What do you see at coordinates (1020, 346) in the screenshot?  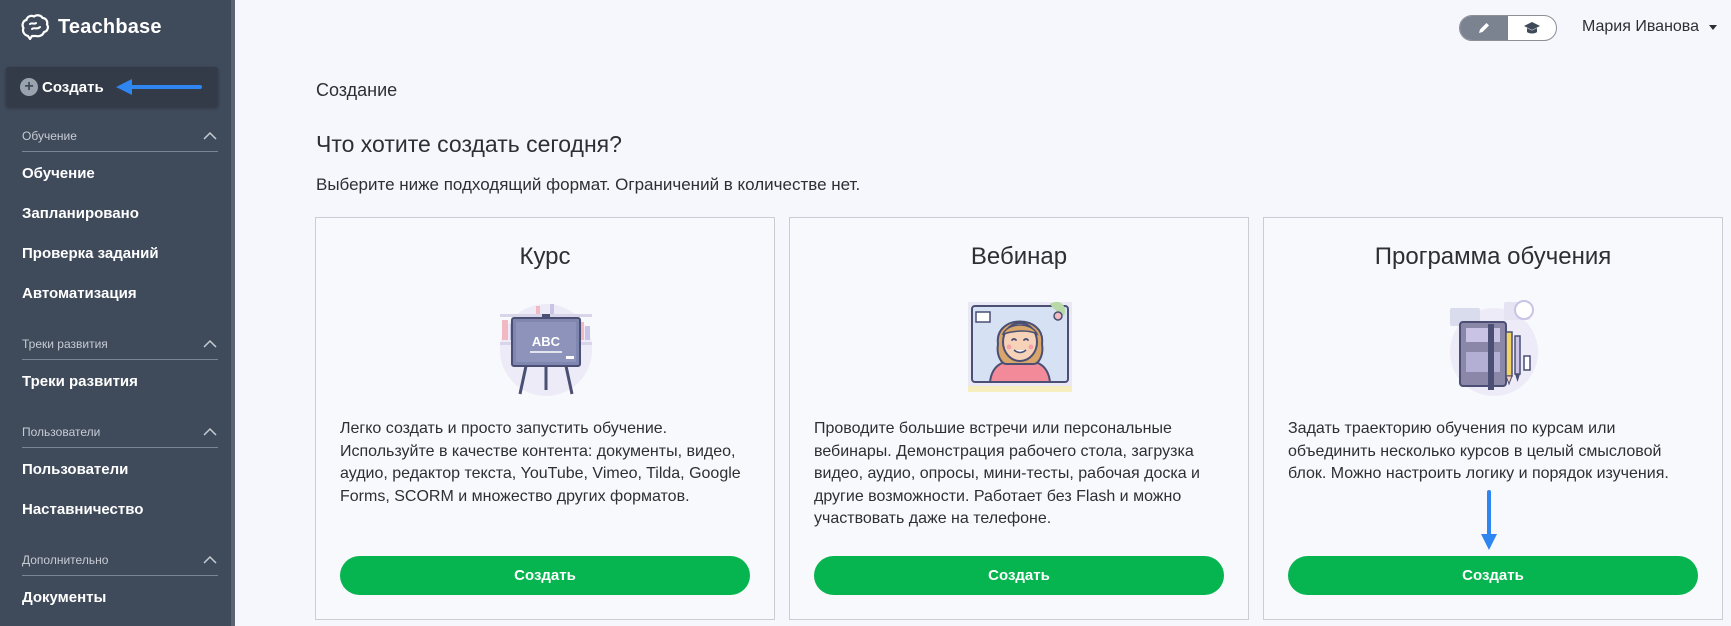 I see `webinar-person-illustration-icon` at bounding box center [1020, 346].